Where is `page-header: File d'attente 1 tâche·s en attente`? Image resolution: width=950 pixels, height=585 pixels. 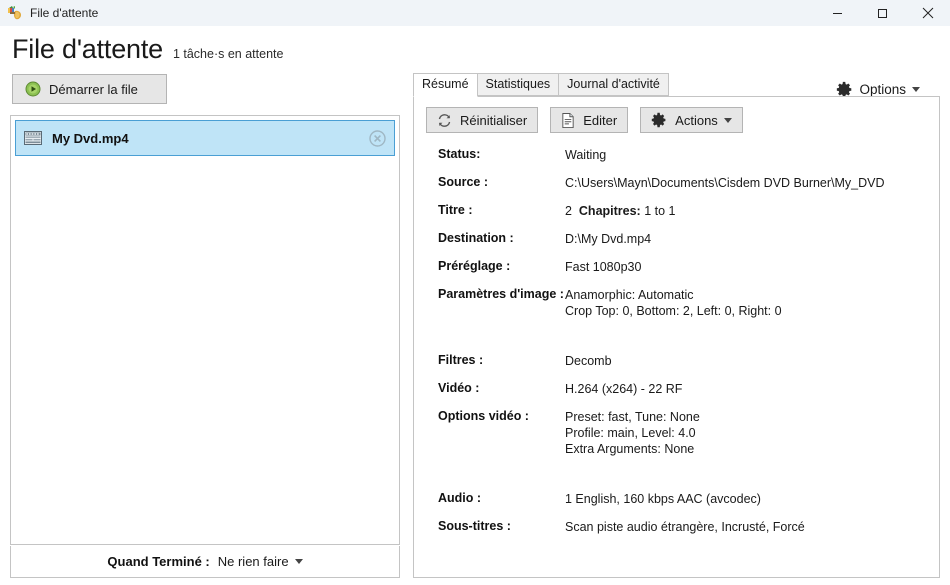
page-header: File d'attente 1 tâche·s en attente is located at coordinates (475, 45).